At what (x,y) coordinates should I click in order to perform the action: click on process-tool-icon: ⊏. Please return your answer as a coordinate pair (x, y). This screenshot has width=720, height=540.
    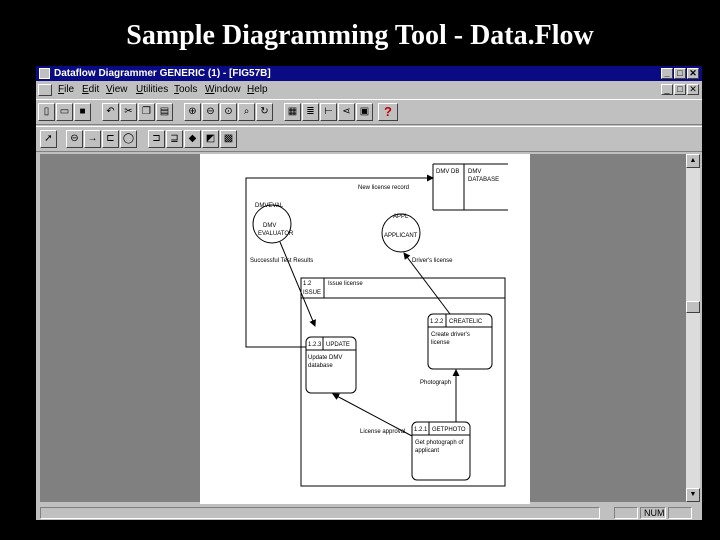
    Looking at the image, I should click on (110, 139).